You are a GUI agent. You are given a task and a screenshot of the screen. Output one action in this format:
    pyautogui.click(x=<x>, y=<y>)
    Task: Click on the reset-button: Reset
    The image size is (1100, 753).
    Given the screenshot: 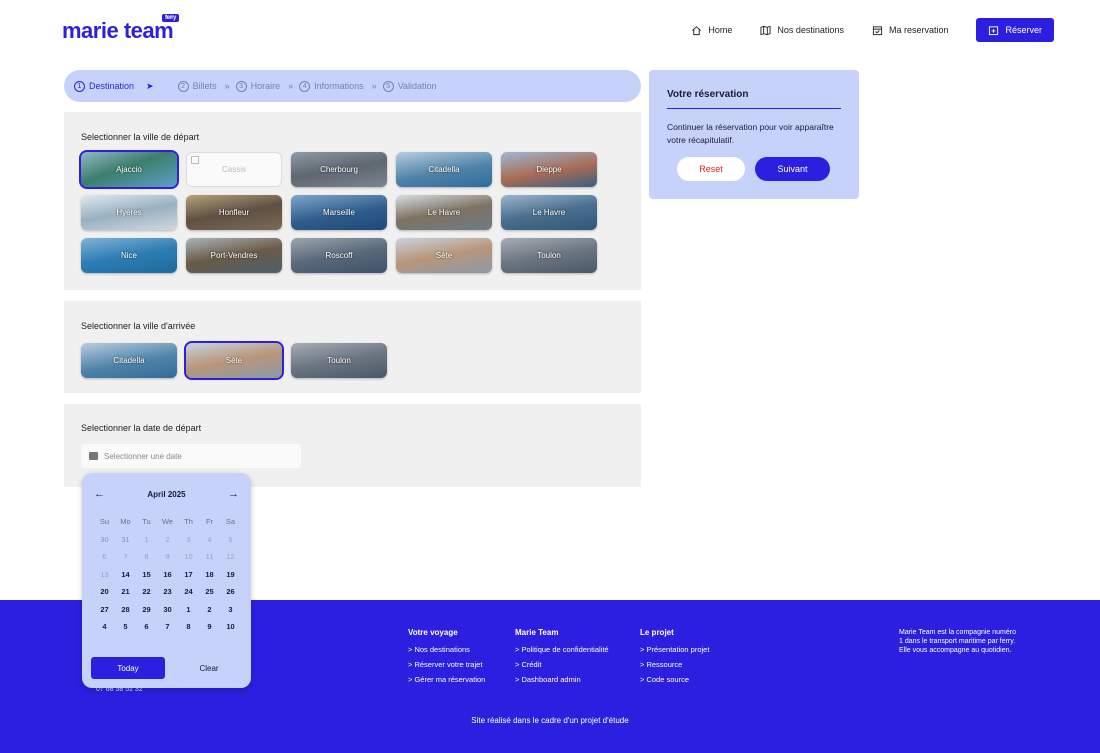 What is the action you would take?
    pyautogui.click(x=711, y=169)
    